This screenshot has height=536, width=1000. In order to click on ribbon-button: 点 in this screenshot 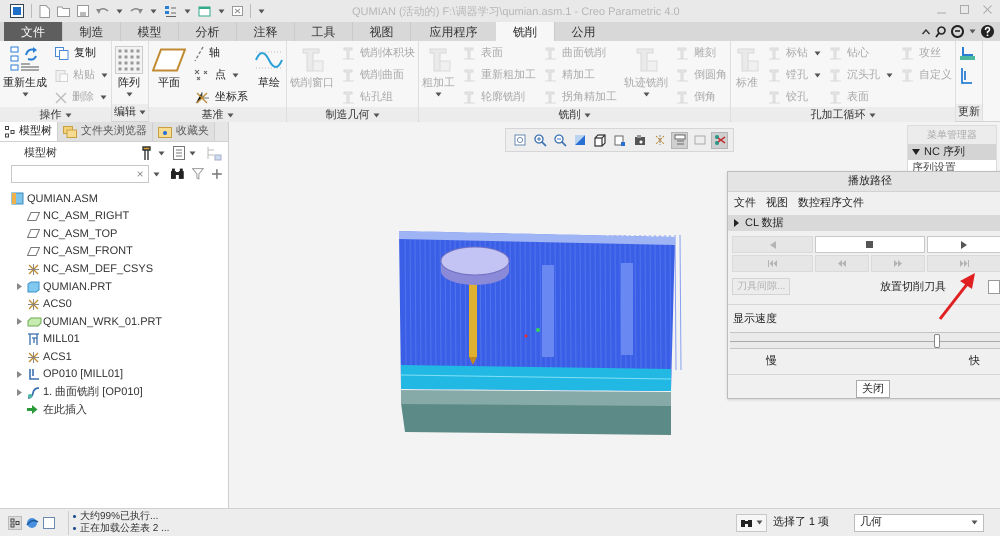, I will do `click(220, 75)`.